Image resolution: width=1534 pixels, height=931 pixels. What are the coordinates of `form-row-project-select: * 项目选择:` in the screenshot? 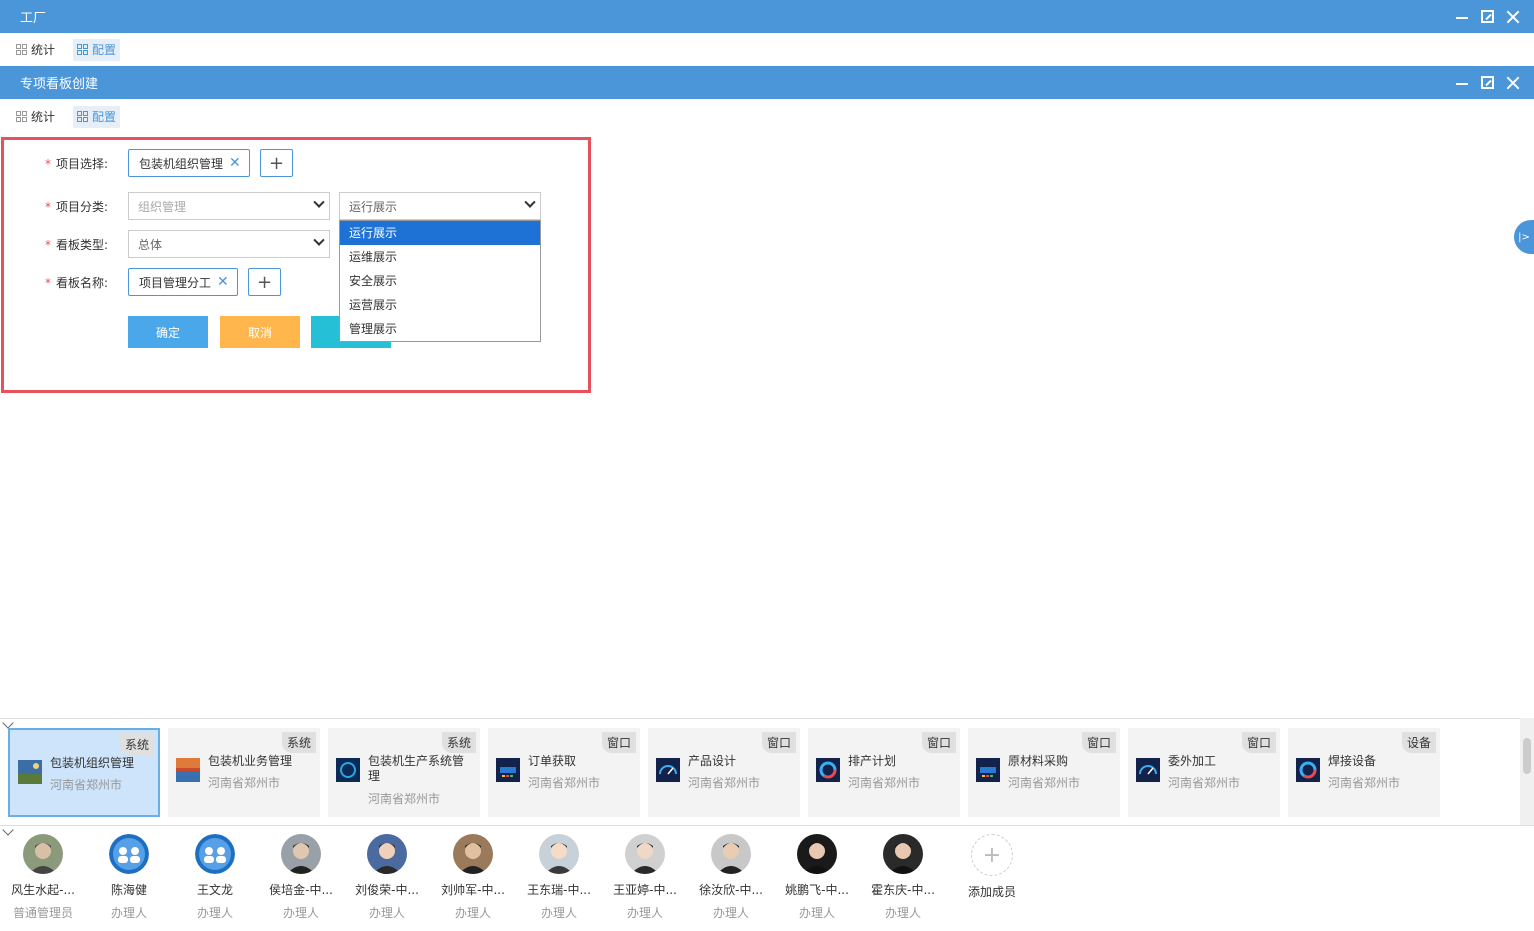 It's located at (77, 163).